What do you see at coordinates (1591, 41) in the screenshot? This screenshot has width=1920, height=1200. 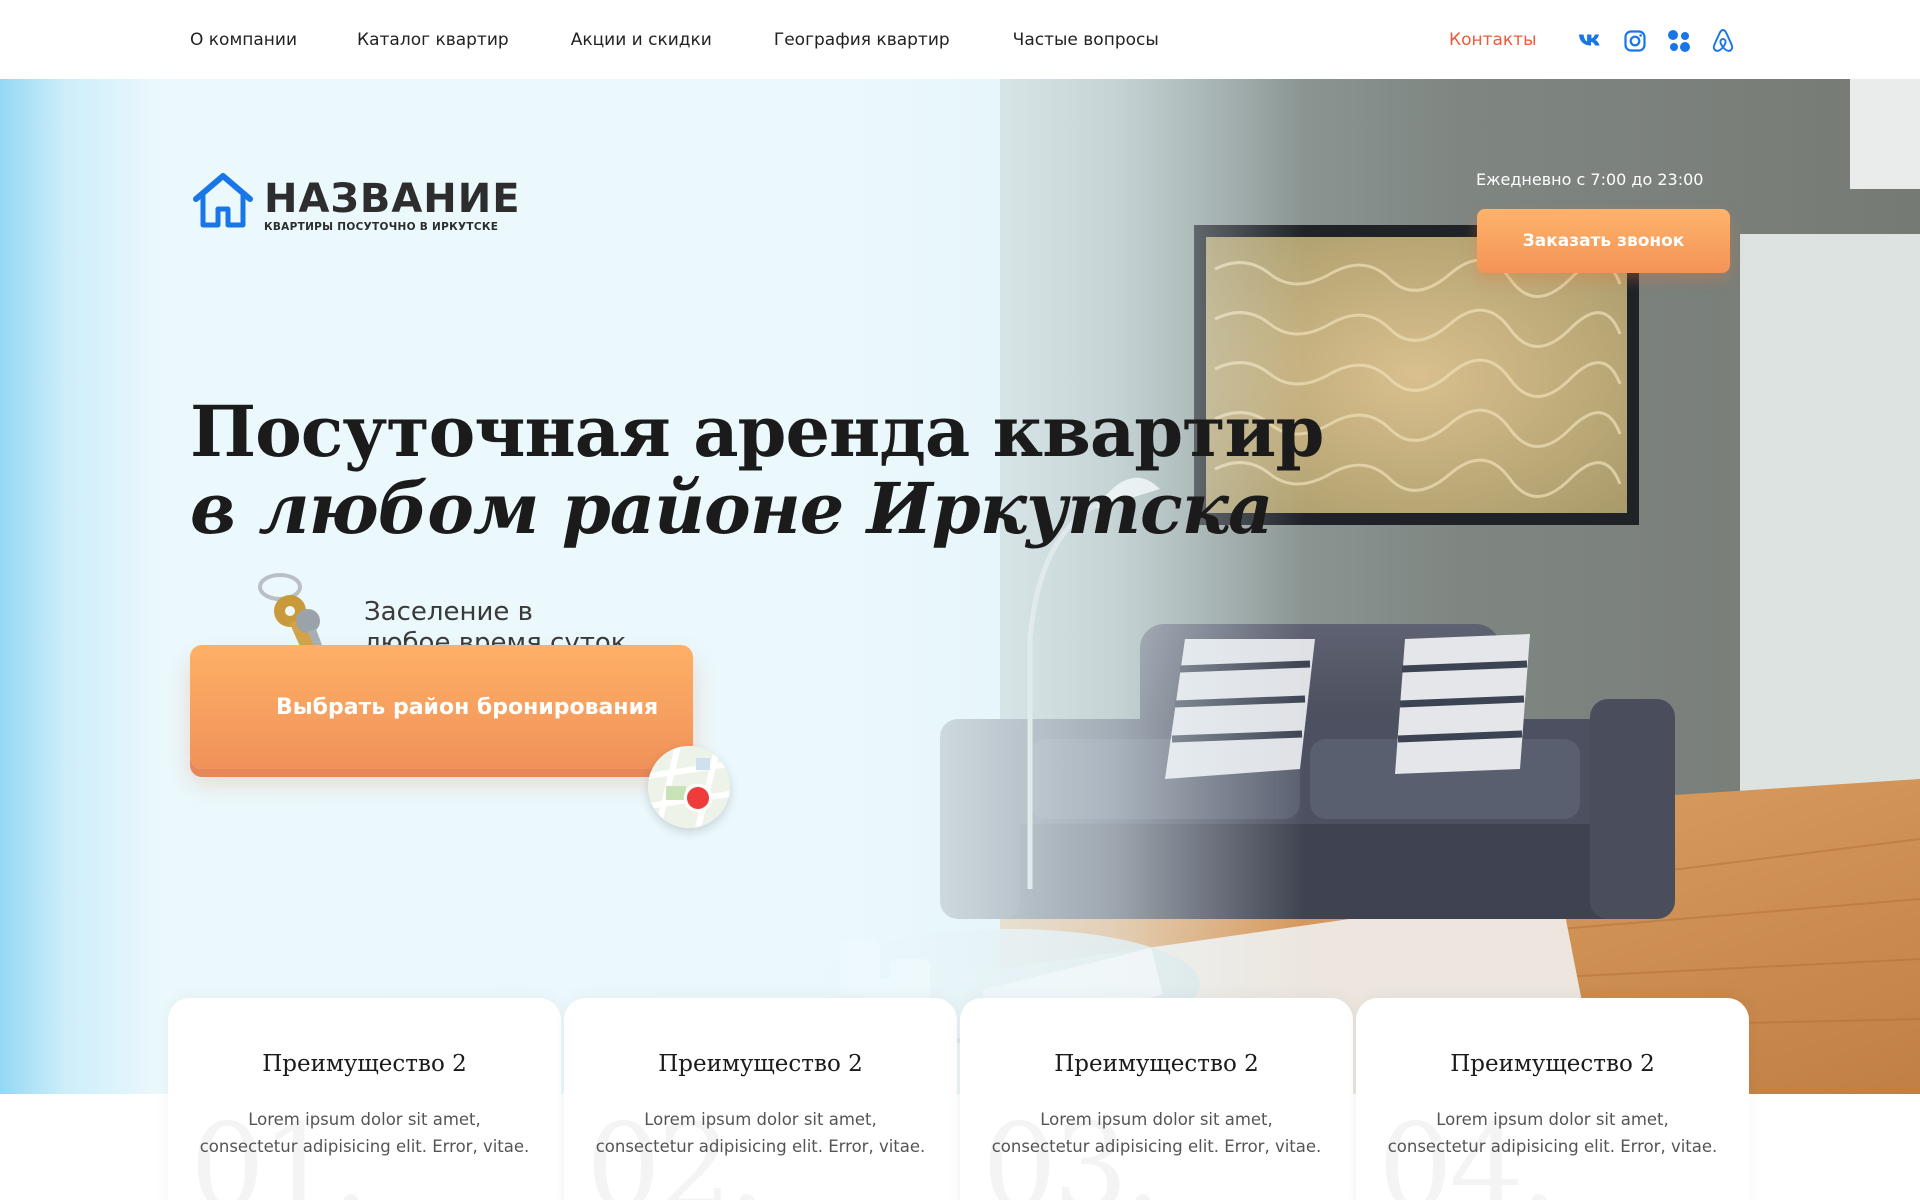 I see `vk-icon` at bounding box center [1591, 41].